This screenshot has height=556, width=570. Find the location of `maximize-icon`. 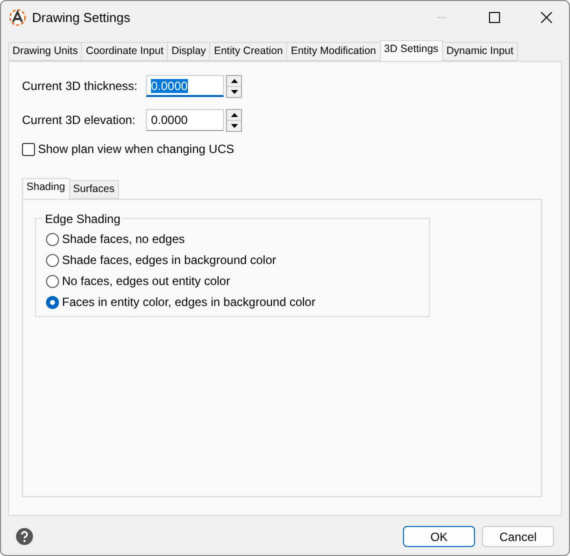

maximize-icon is located at coordinates (494, 17).